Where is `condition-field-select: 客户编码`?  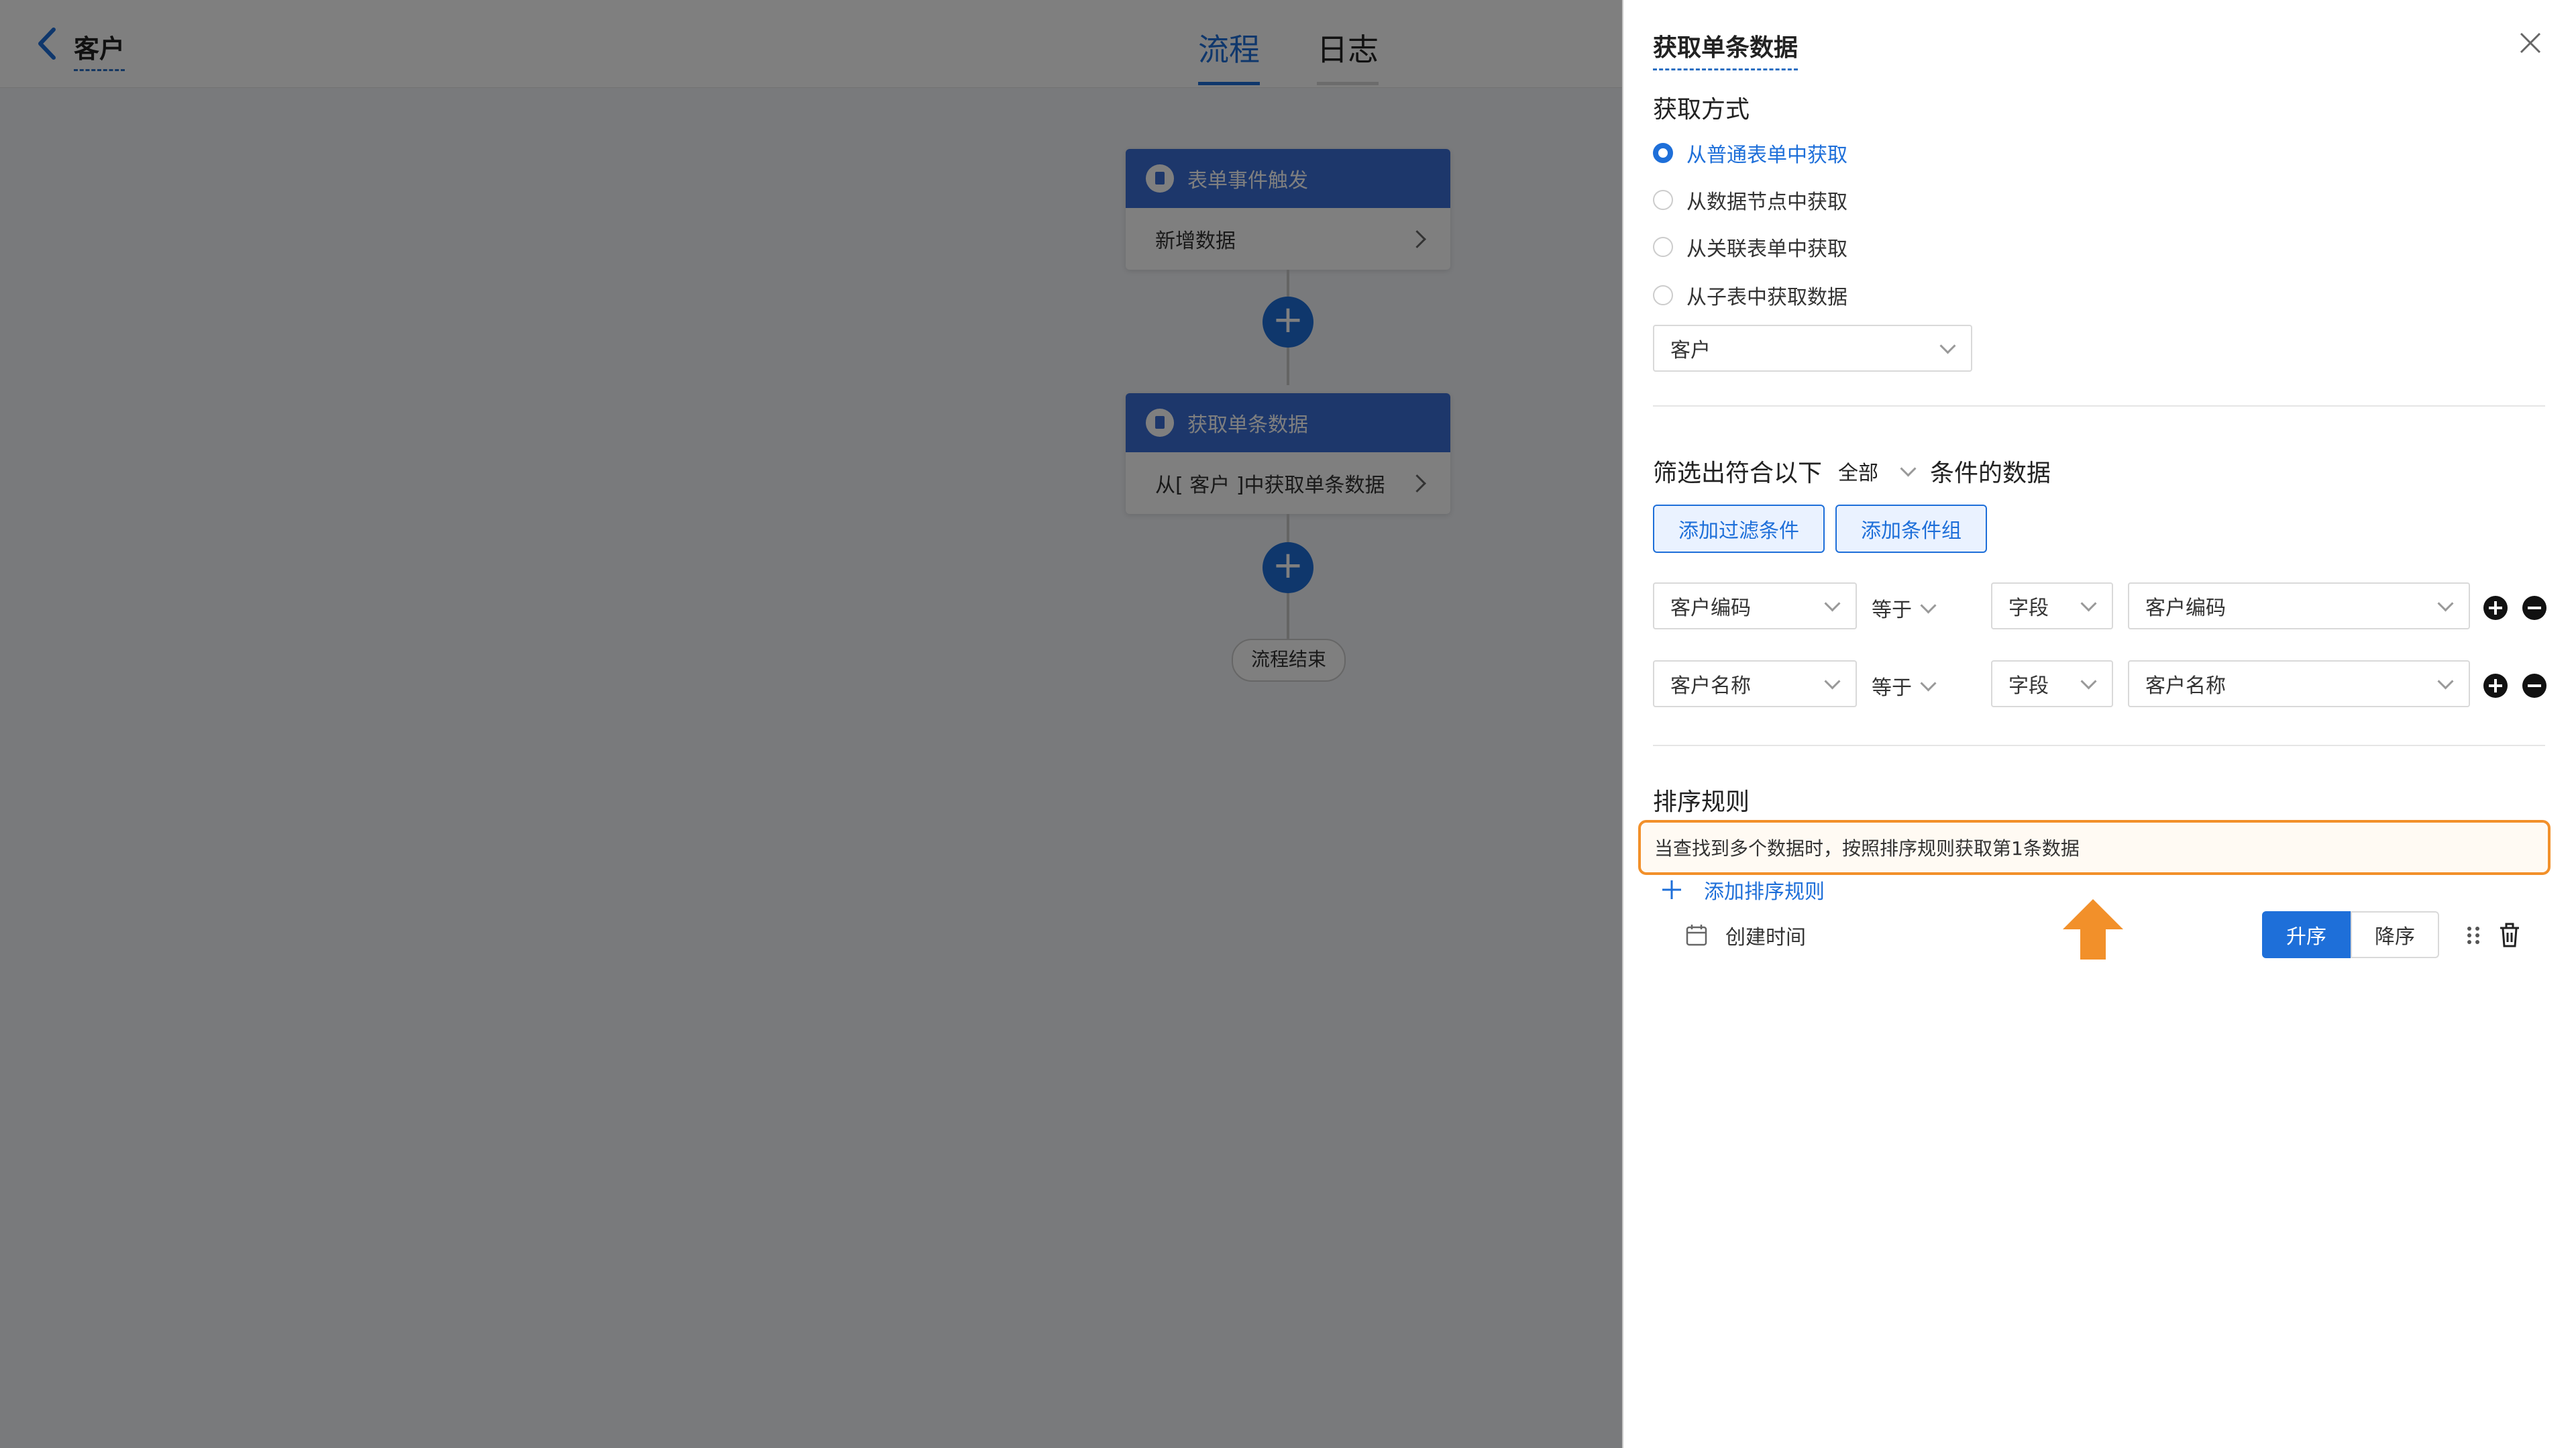
condition-field-select: 客户编码 is located at coordinates (1755, 605).